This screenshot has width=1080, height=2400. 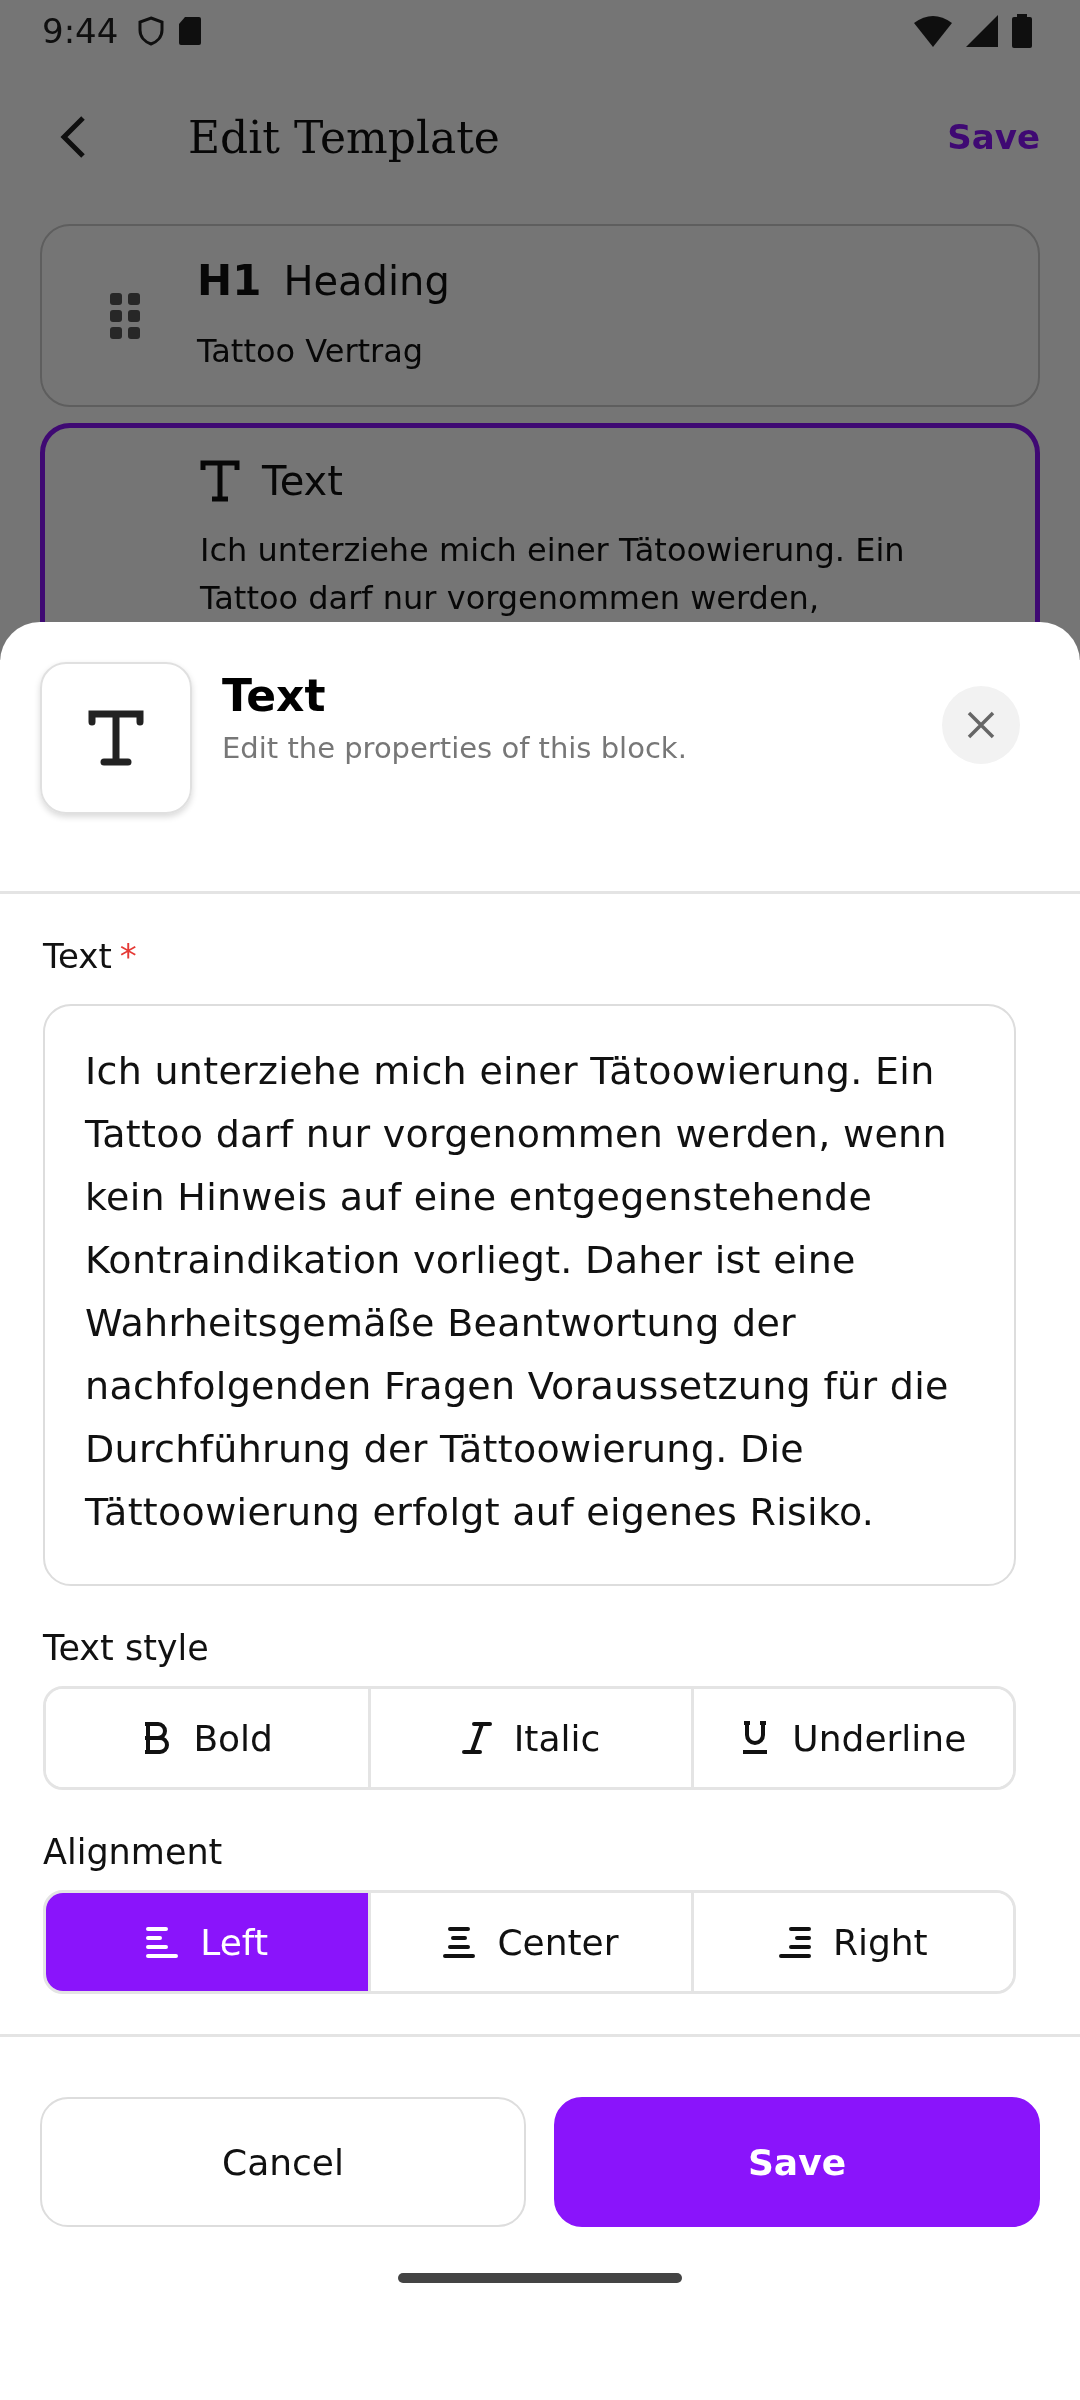 I want to click on sheet-title: Text, so click(x=274, y=695).